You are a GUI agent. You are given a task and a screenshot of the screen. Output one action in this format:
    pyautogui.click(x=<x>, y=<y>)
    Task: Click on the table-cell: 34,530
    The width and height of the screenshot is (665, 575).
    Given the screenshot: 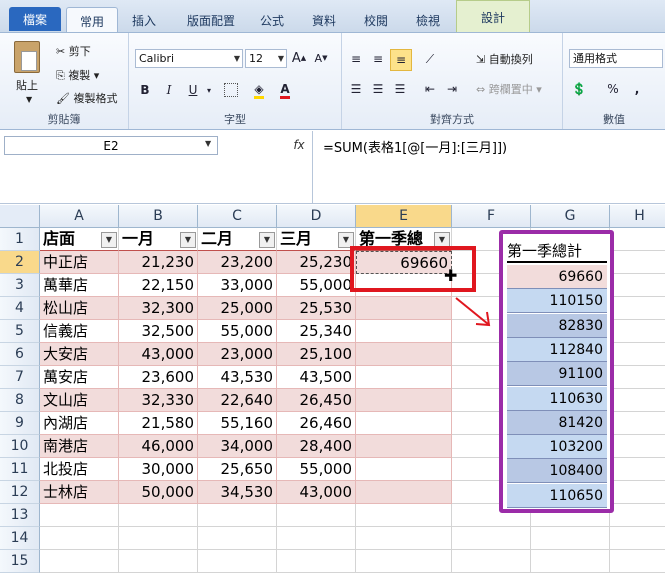 What is the action you would take?
    pyautogui.click(x=237, y=492)
    